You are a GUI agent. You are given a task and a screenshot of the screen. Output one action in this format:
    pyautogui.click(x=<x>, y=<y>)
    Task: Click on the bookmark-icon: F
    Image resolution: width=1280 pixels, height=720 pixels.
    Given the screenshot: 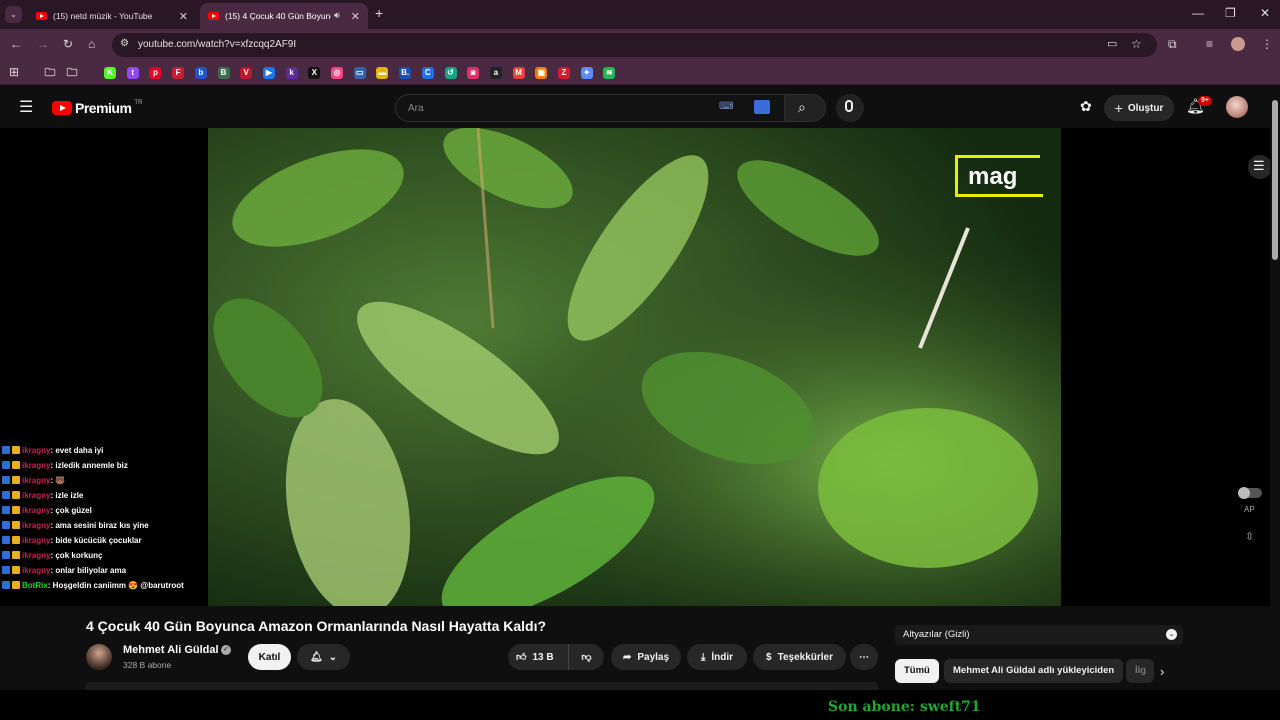 What is the action you would take?
    pyautogui.click(x=178, y=73)
    